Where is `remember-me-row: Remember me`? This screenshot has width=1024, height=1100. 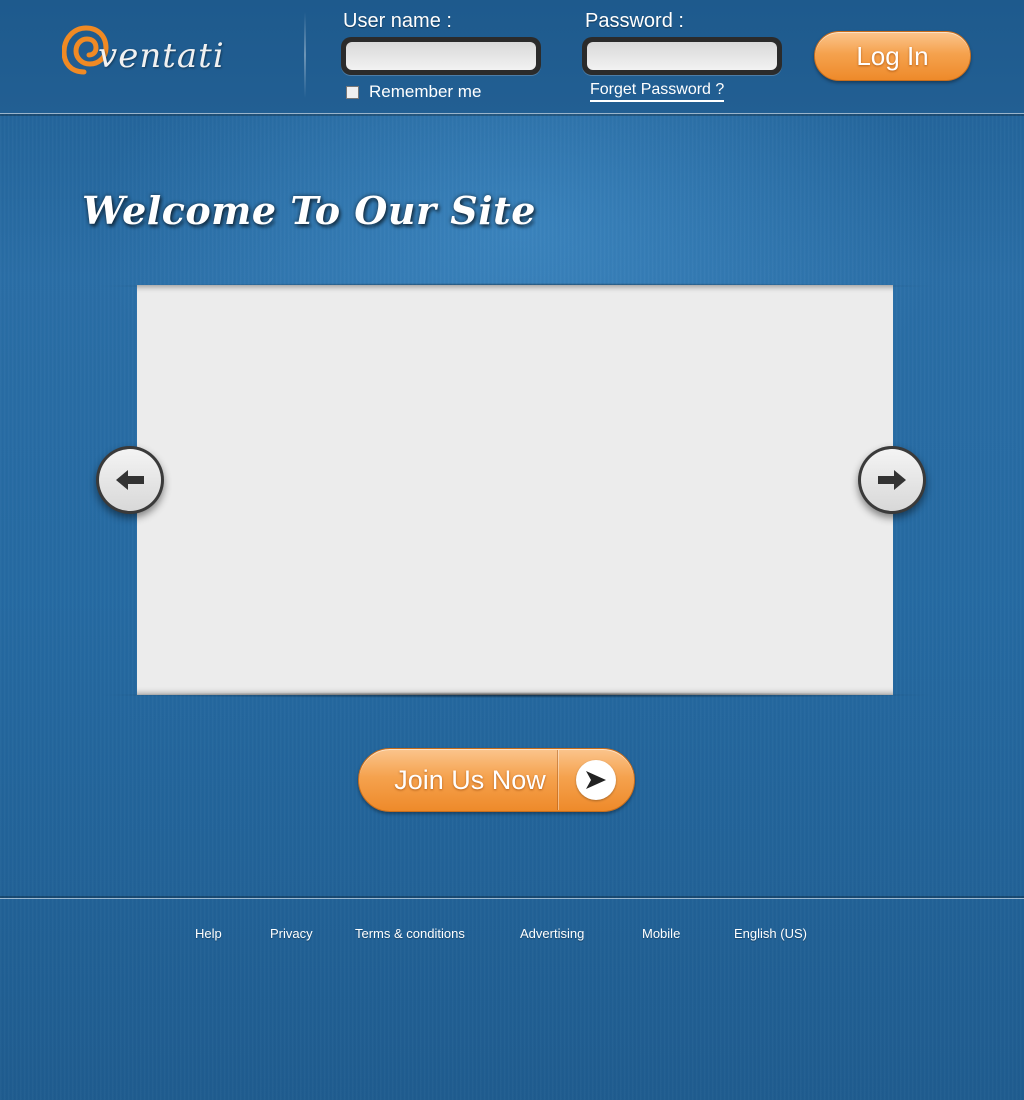
remember-me-row: Remember me is located at coordinates (413, 92).